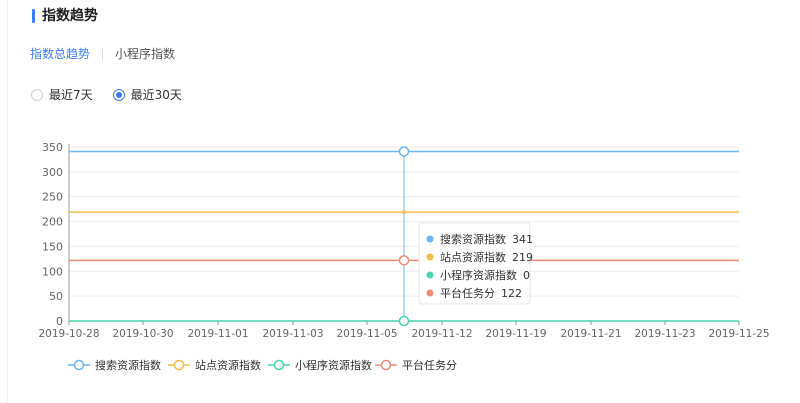 Image resolution: width=800 pixels, height=403 pixels. What do you see at coordinates (473, 239) in the screenshot?
I see `tooltip-label: 搜索资源指数` at bounding box center [473, 239].